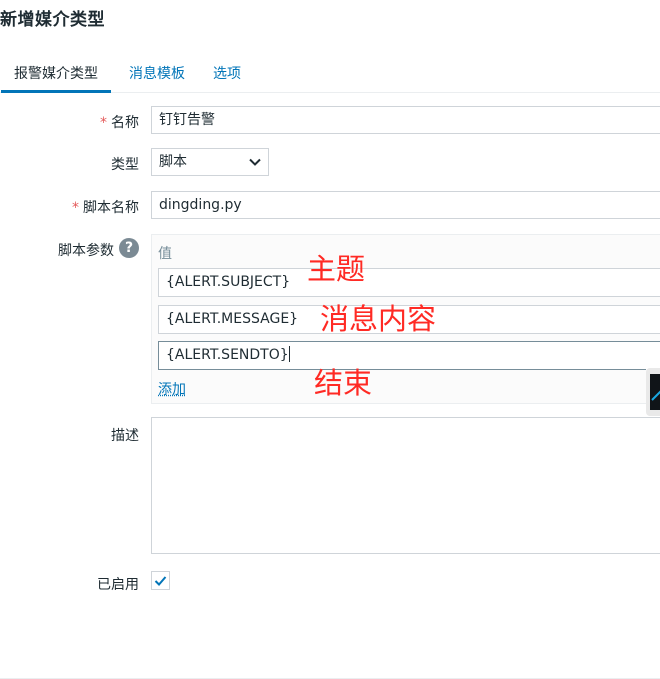  I want to click on tab-options: 选项, so click(227, 76).